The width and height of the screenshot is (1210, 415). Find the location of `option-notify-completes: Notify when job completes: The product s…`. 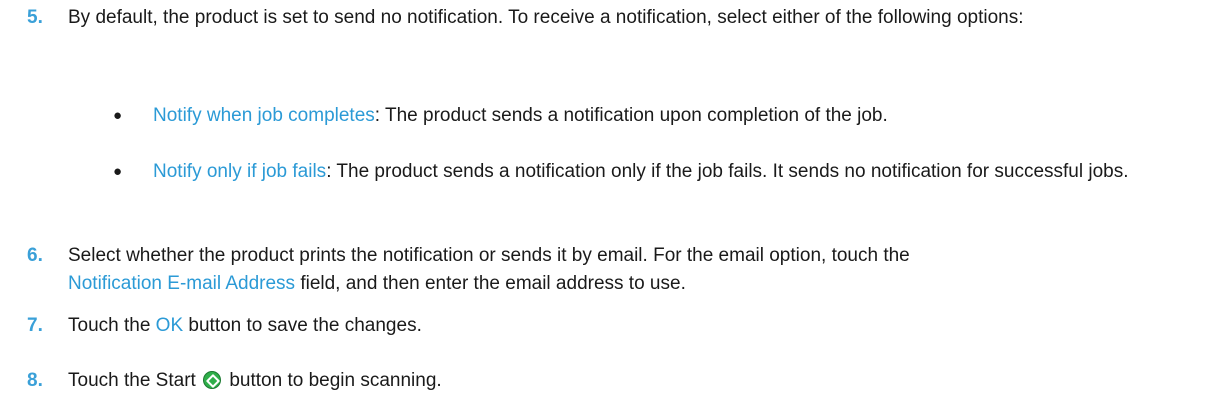

option-notify-completes: Notify when job completes: The product s… is located at coordinates (643, 116).